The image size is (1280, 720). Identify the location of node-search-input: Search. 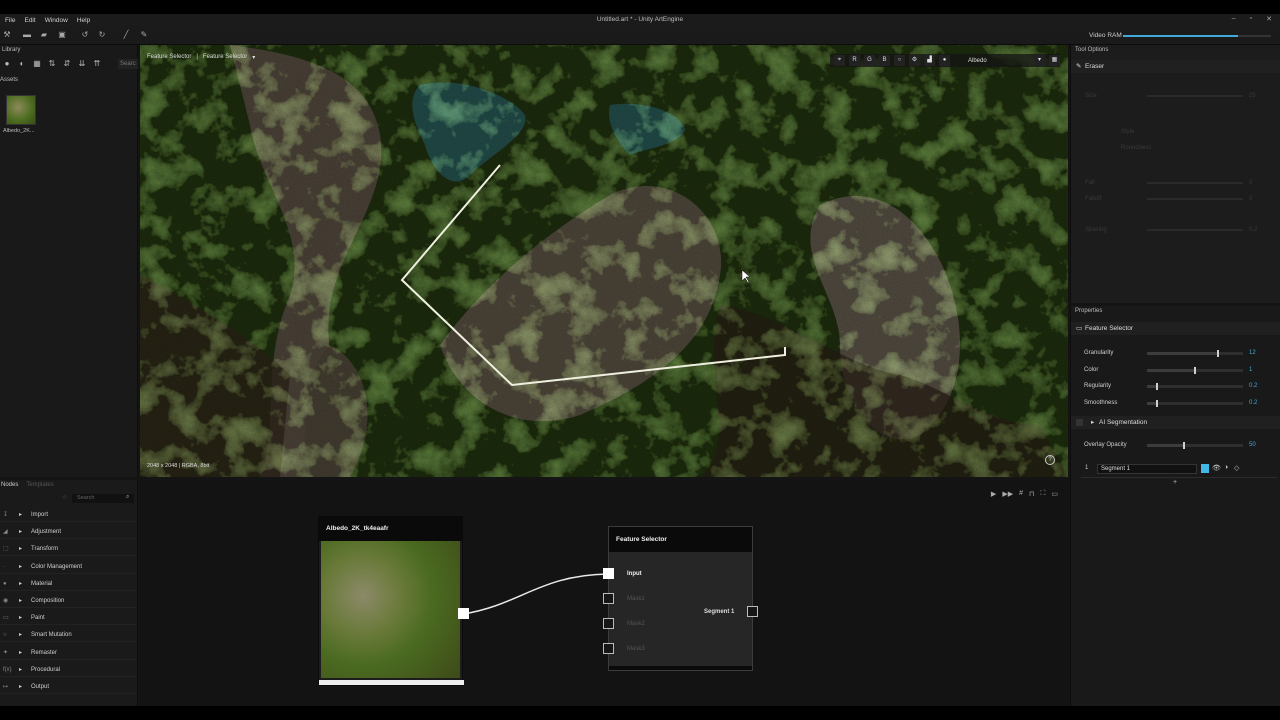
(103, 498).